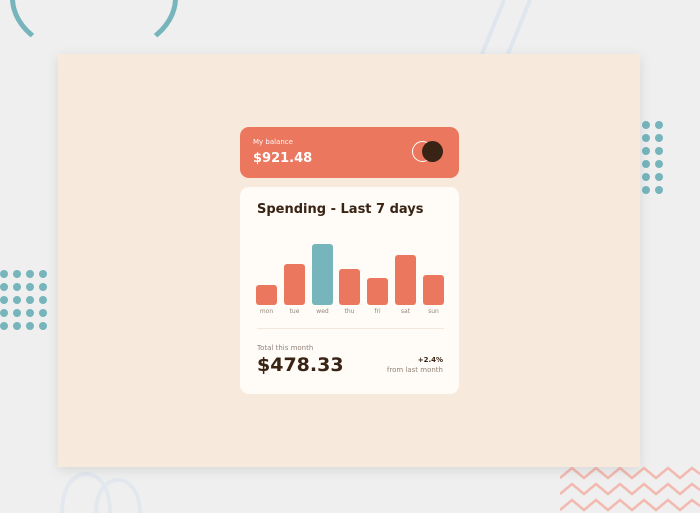 Image resolution: width=700 pixels, height=513 pixels. Describe the element at coordinates (273, 142) in the screenshot. I see `balance-label: My balance` at that location.